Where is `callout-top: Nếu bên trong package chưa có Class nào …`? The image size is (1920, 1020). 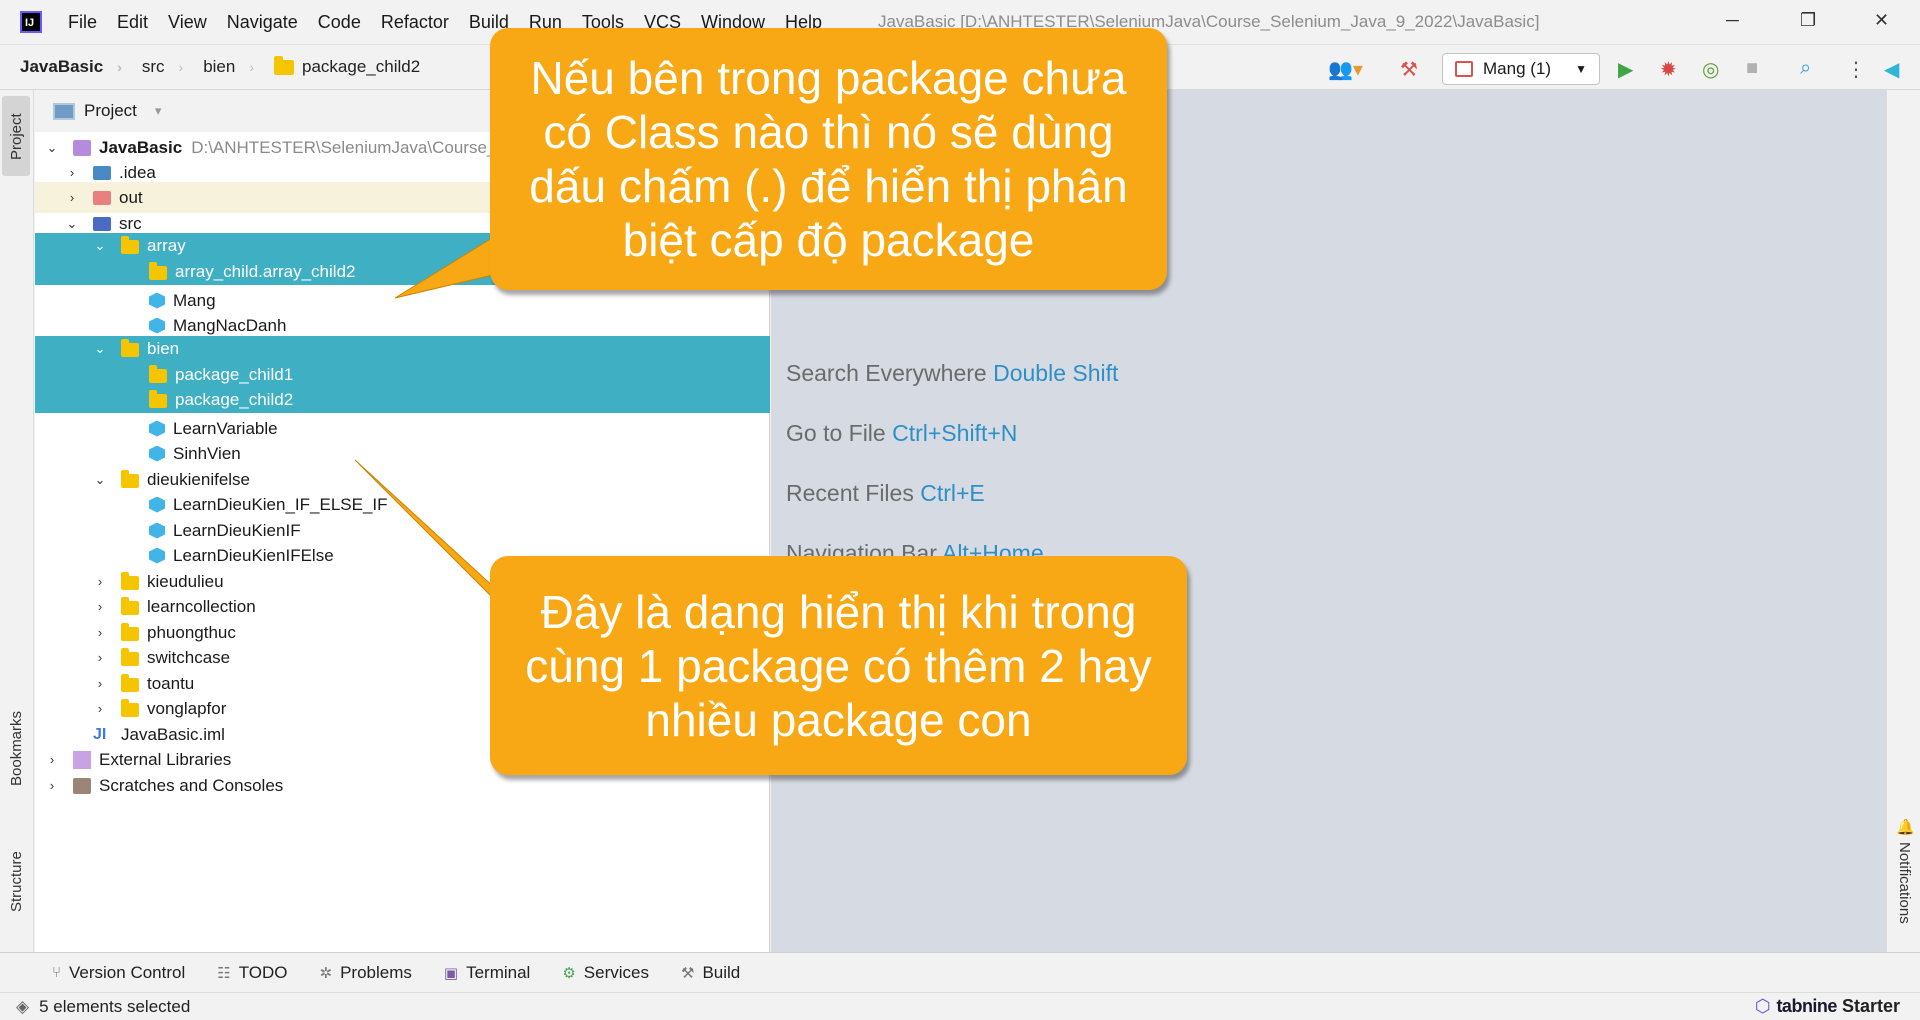
callout-top: Nếu bên trong package chưa có Class nào … is located at coordinates (828, 159).